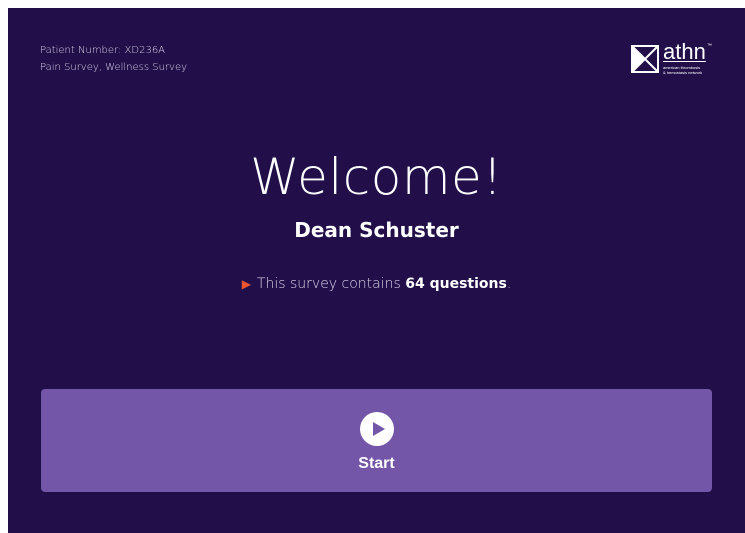 This screenshot has width=745, height=533. What do you see at coordinates (331, 284) in the screenshot?
I see `survey-info-prefix: This survey contains` at bounding box center [331, 284].